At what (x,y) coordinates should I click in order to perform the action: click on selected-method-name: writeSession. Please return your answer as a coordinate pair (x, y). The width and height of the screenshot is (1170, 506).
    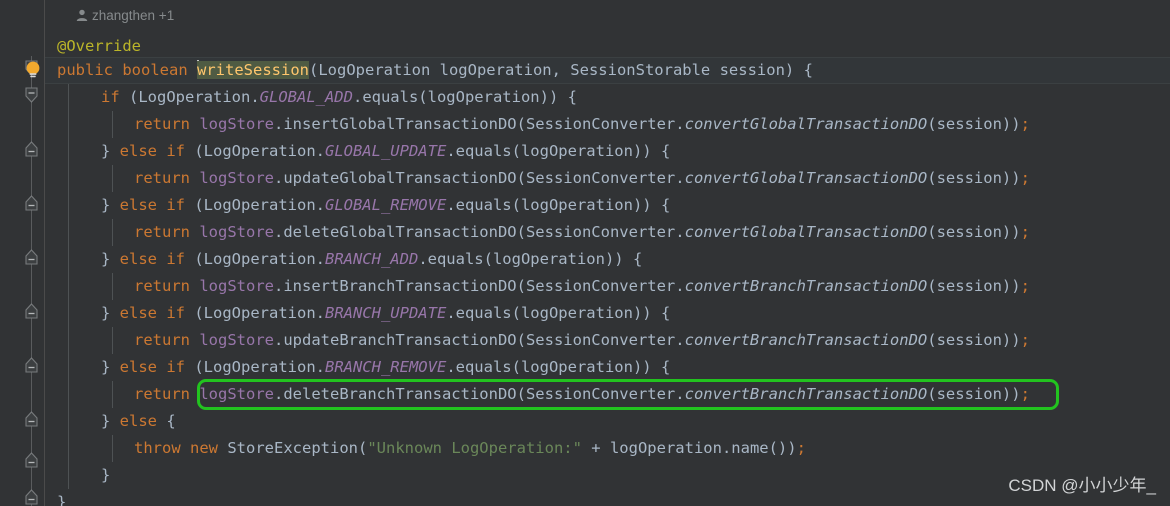
    Looking at the image, I should click on (253, 70).